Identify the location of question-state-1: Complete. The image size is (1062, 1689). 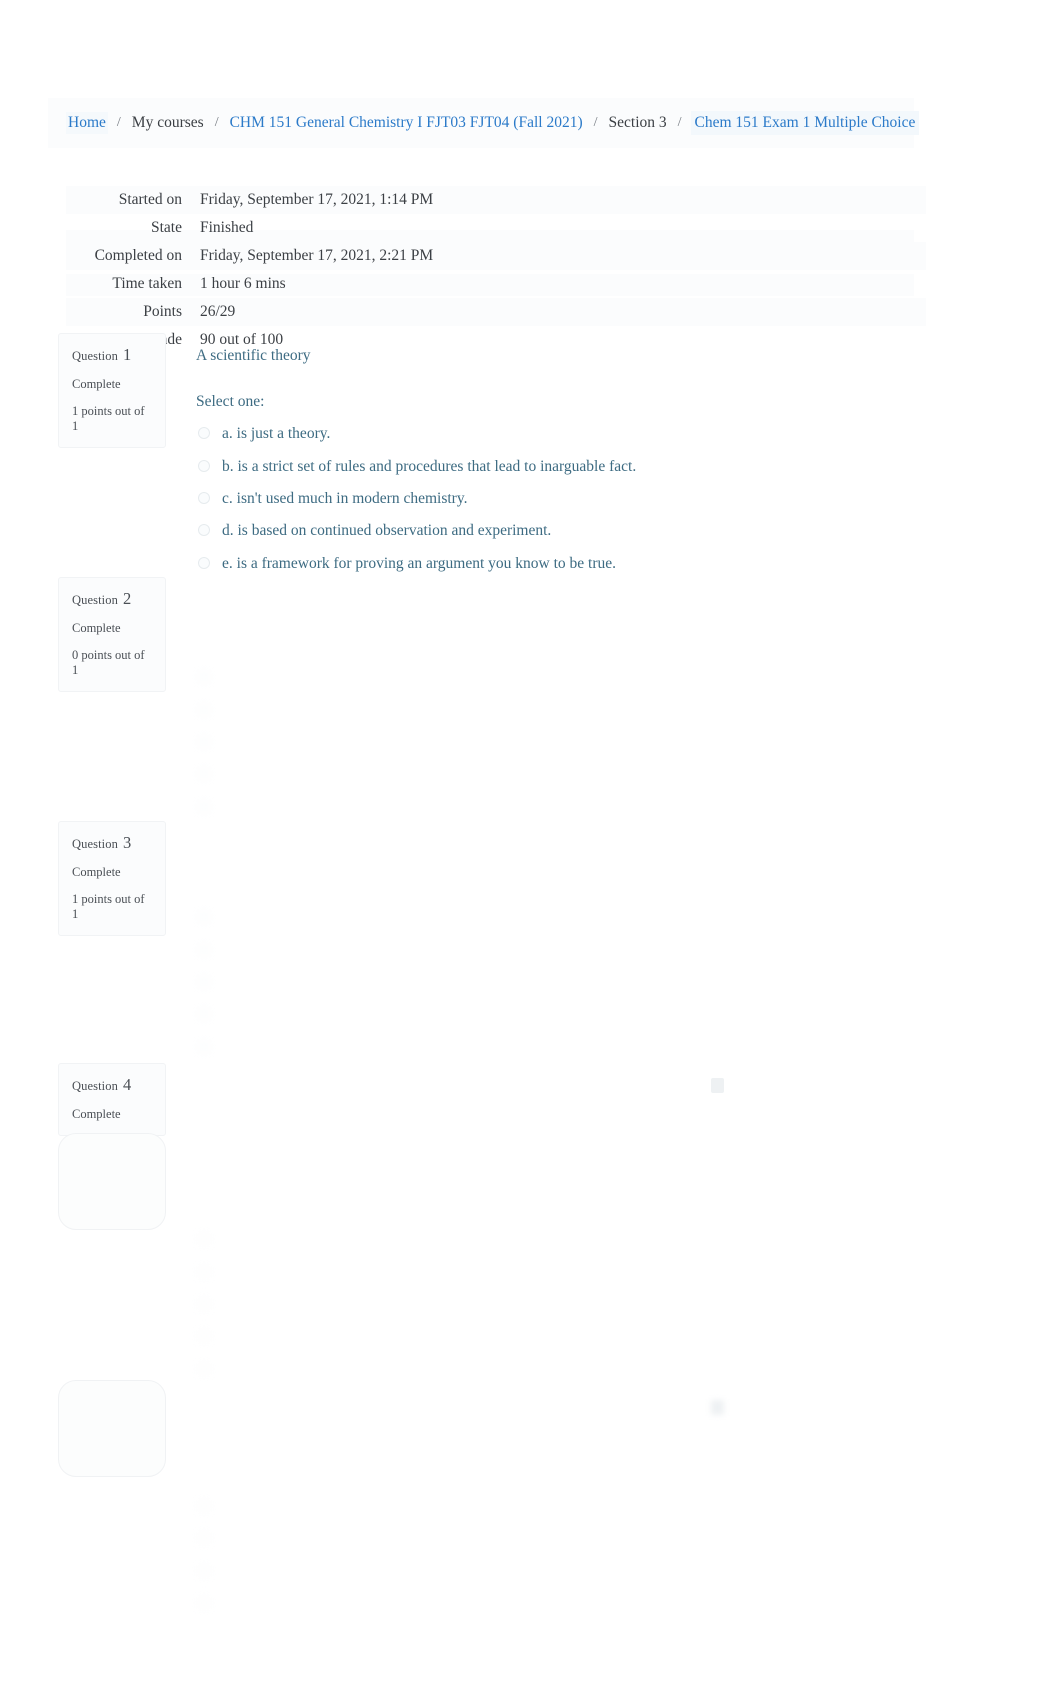
(96, 384).